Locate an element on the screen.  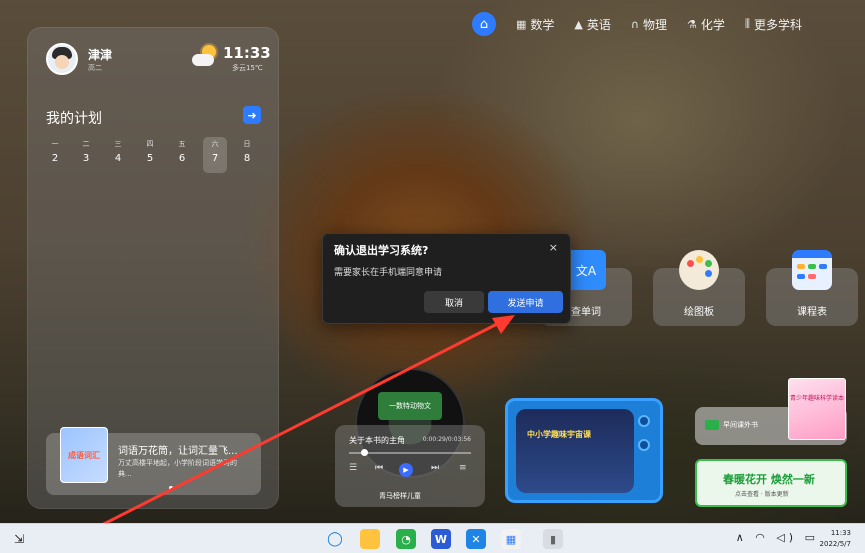
plan-week: 一2 二3 三4 四5 五6 六7 日8 is located at coordinates (157, 155).